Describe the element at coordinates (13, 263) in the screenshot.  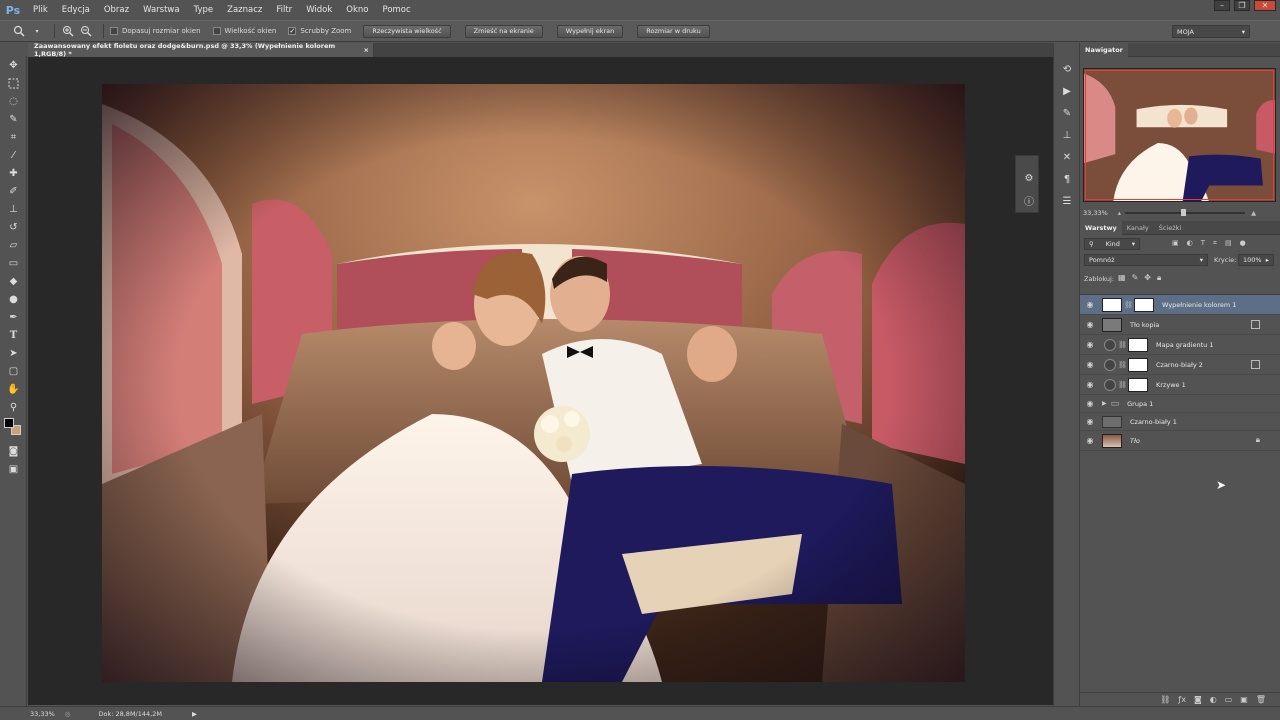
I see `gradient-tool-icon: ▭` at that location.